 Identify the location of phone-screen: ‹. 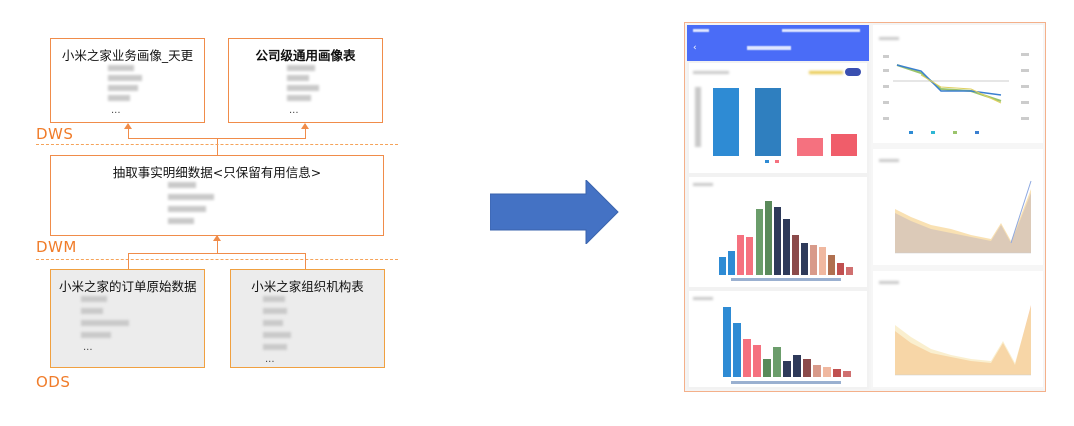
(778, 207).